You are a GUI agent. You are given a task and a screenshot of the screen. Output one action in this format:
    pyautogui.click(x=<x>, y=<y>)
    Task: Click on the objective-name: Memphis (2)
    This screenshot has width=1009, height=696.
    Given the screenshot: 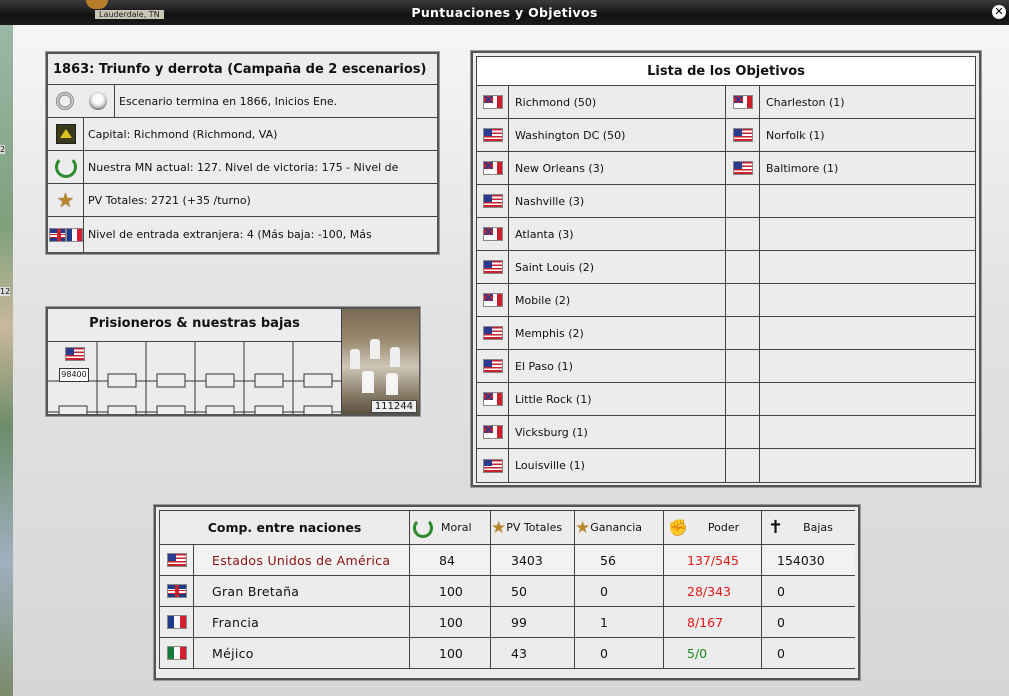 What is the action you would take?
    pyautogui.click(x=546, y=333)
    